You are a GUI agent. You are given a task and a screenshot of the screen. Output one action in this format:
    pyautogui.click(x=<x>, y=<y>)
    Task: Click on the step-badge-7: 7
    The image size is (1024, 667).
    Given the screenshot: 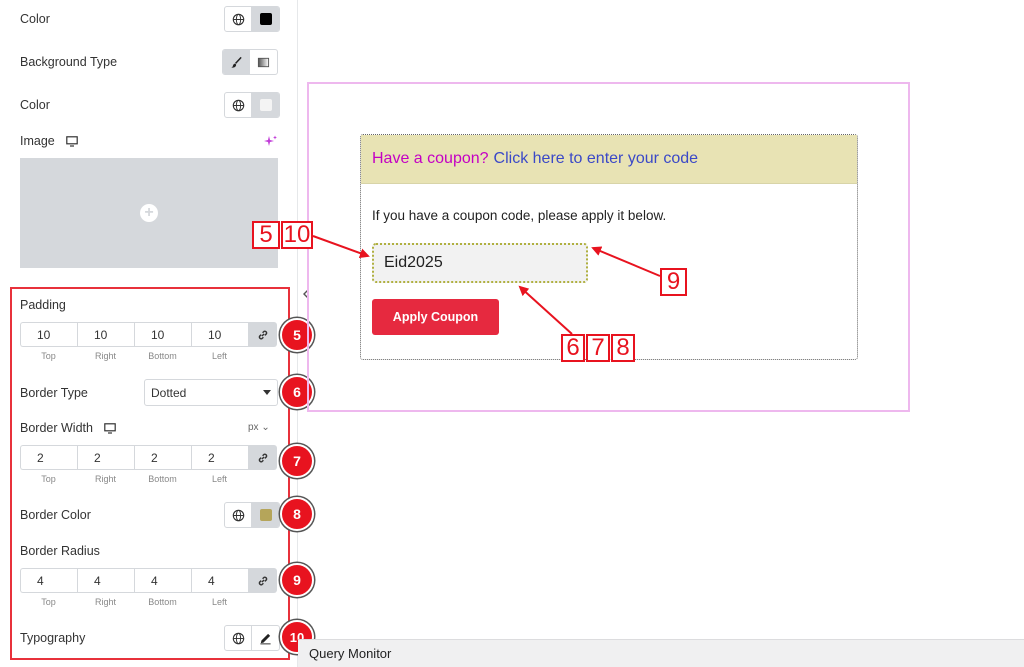 What is the action you would take?
    pyautogui.click(x=297, y=461)
    